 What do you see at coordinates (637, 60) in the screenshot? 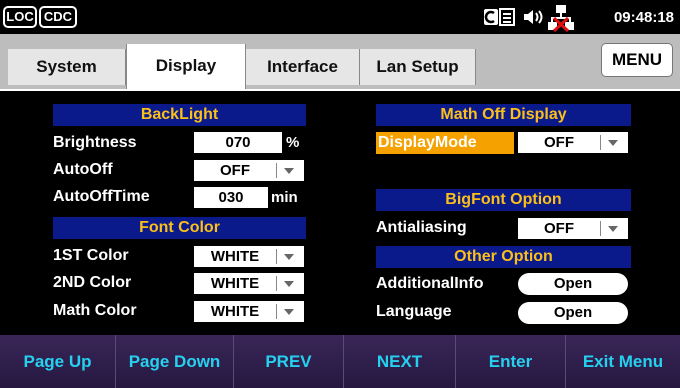
I see `menu-button: MENU` at bounding box center [637, 60].